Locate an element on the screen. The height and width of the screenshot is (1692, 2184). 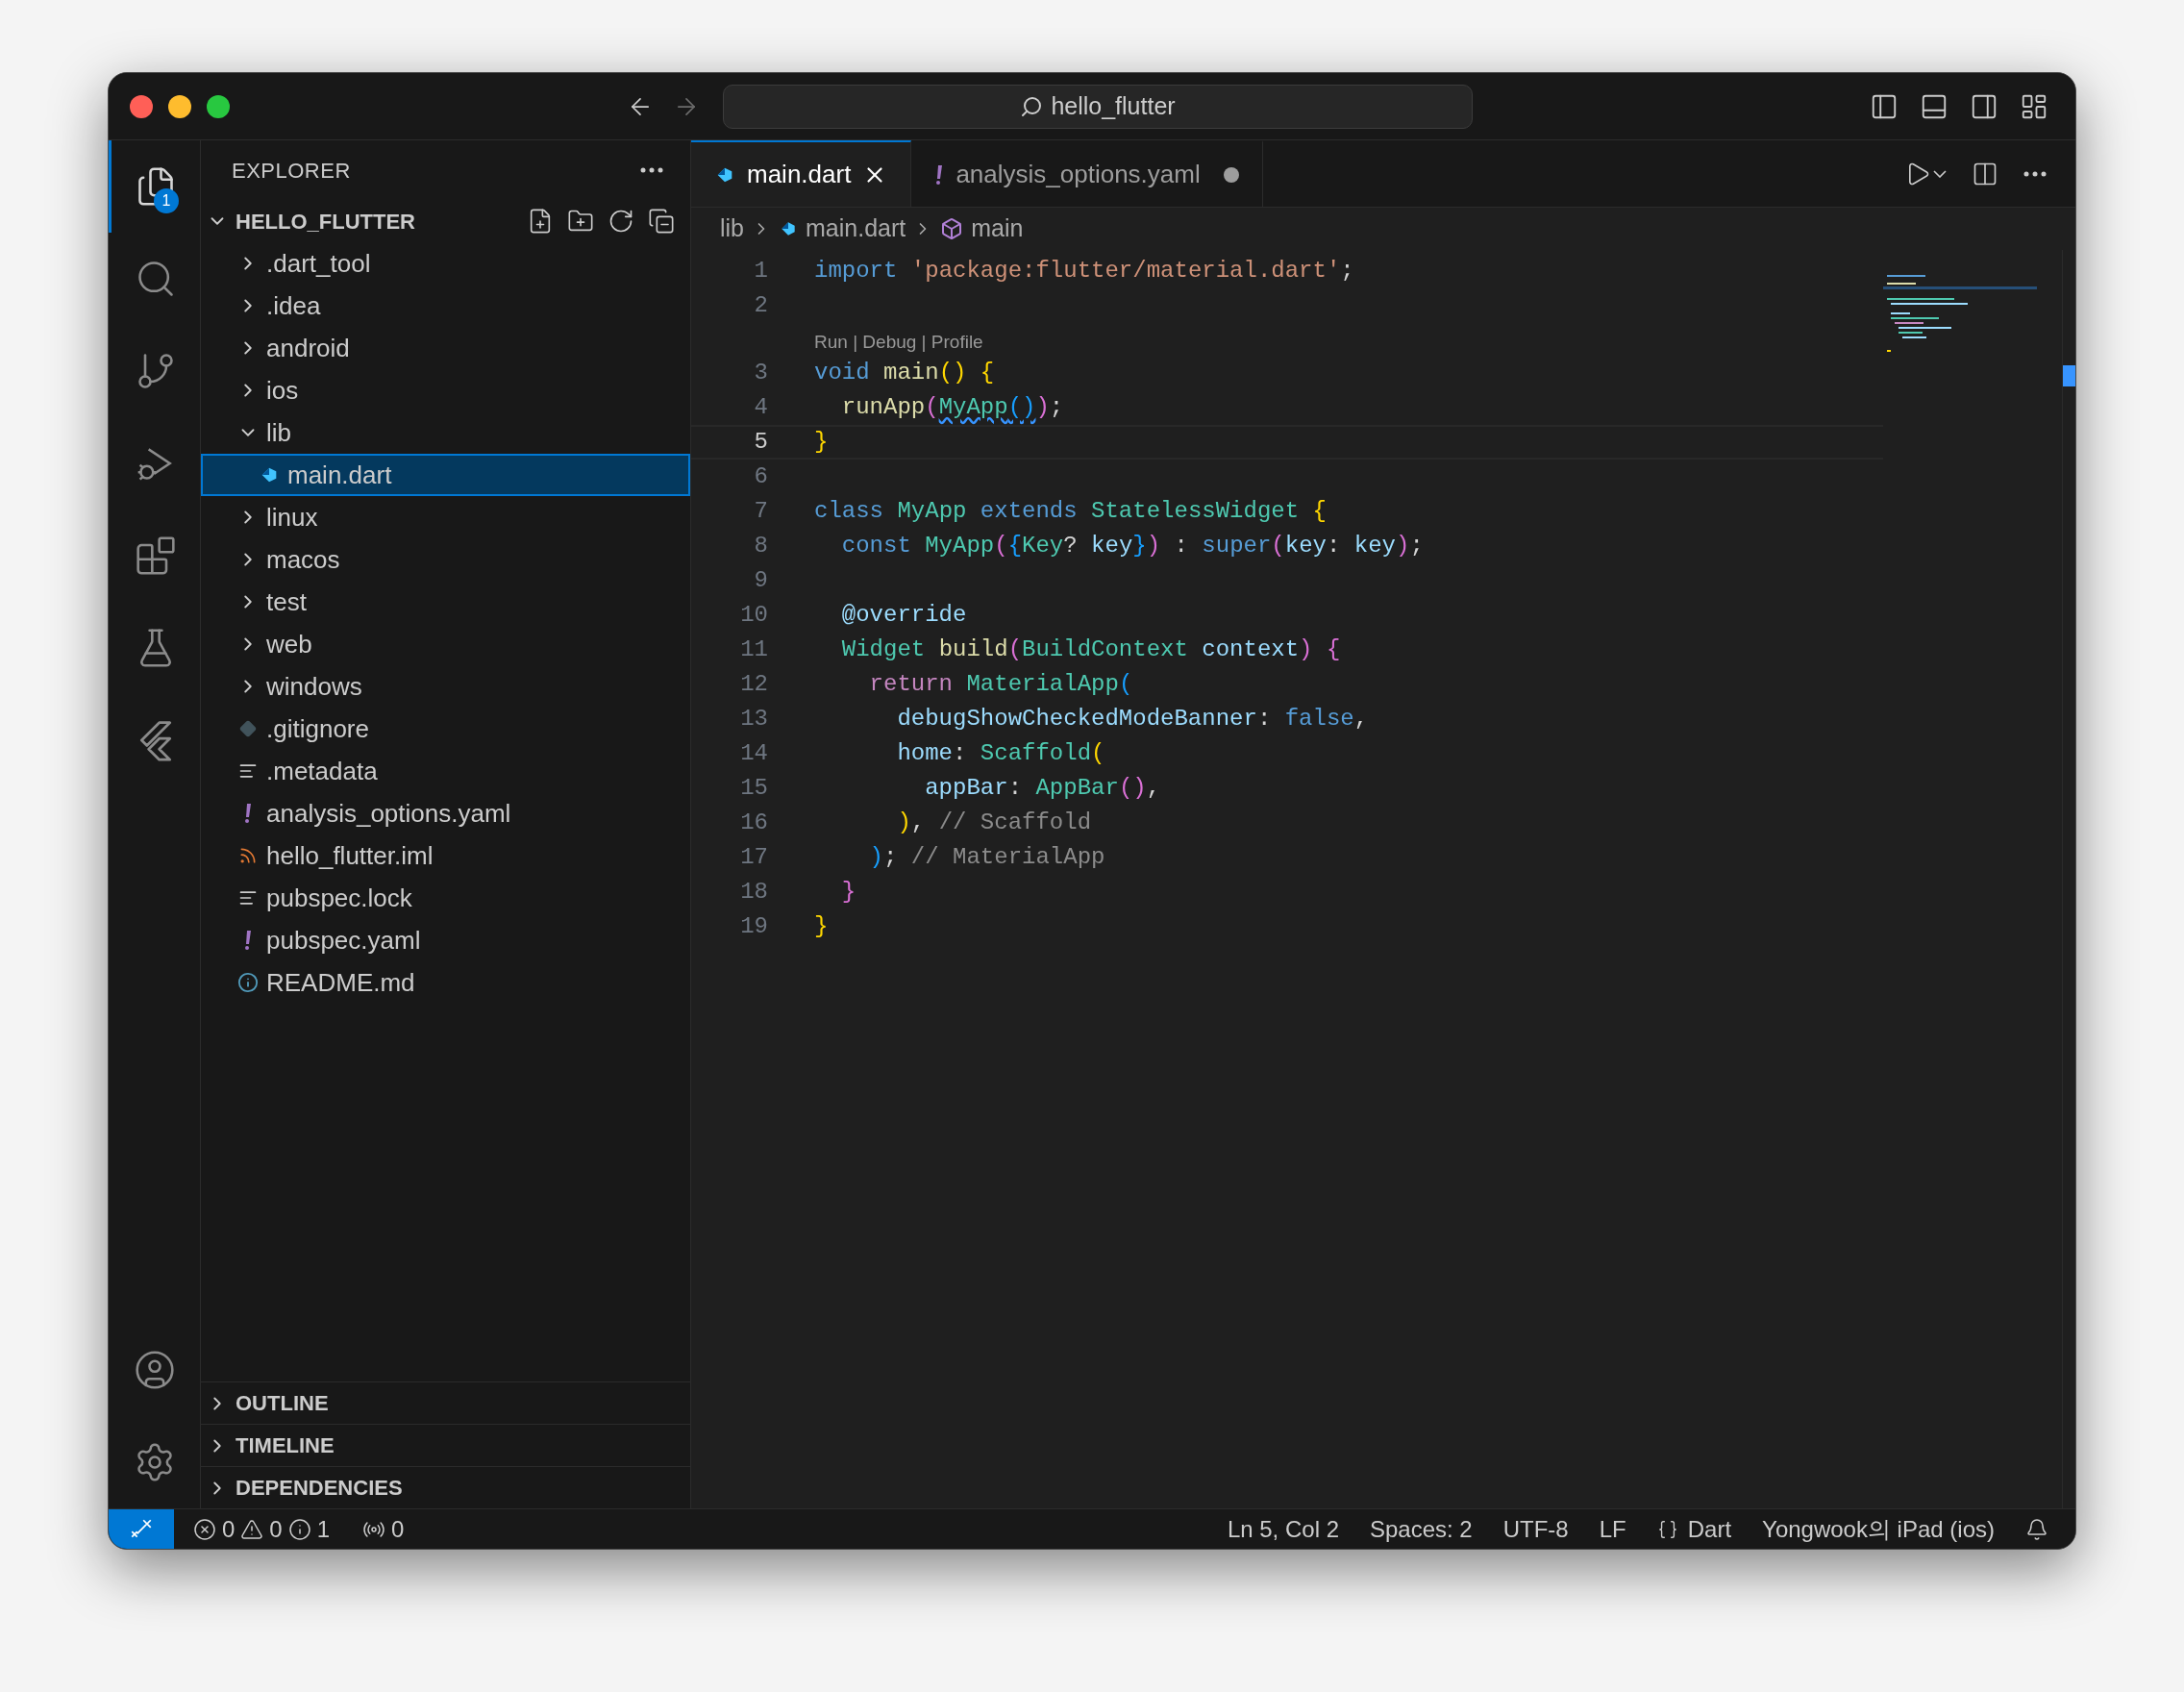
code-line: @override is located at coordinates (904, 615).